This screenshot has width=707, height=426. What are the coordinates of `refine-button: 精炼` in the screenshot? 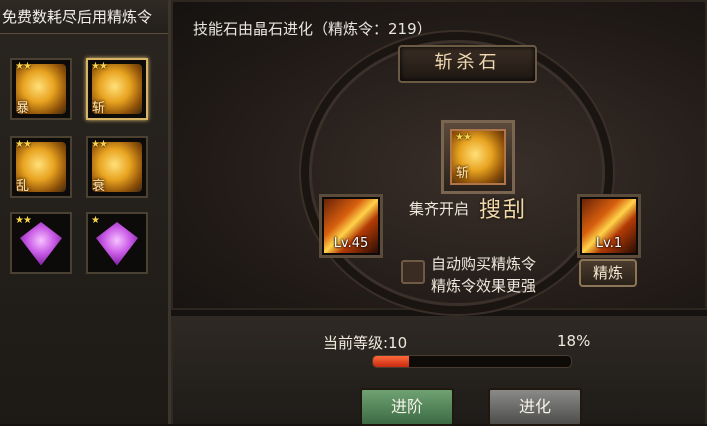 It's located at (608, 273).